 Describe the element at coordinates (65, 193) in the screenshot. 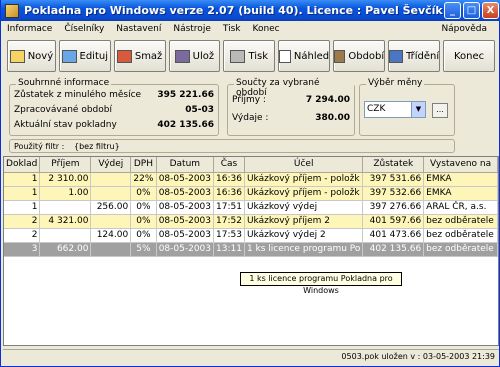

I see `cell-prijem: 1.00` at that location.